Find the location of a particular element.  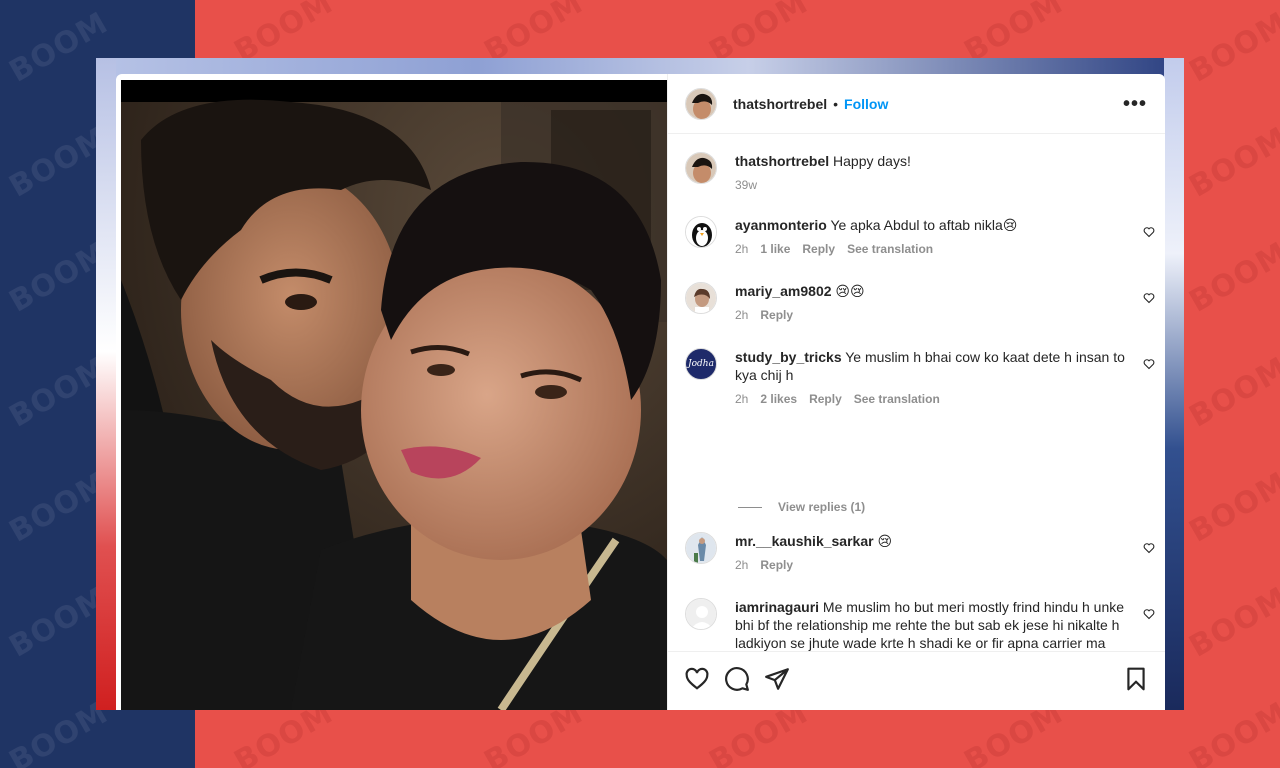

share-icon is located at coordinates (777, 679).